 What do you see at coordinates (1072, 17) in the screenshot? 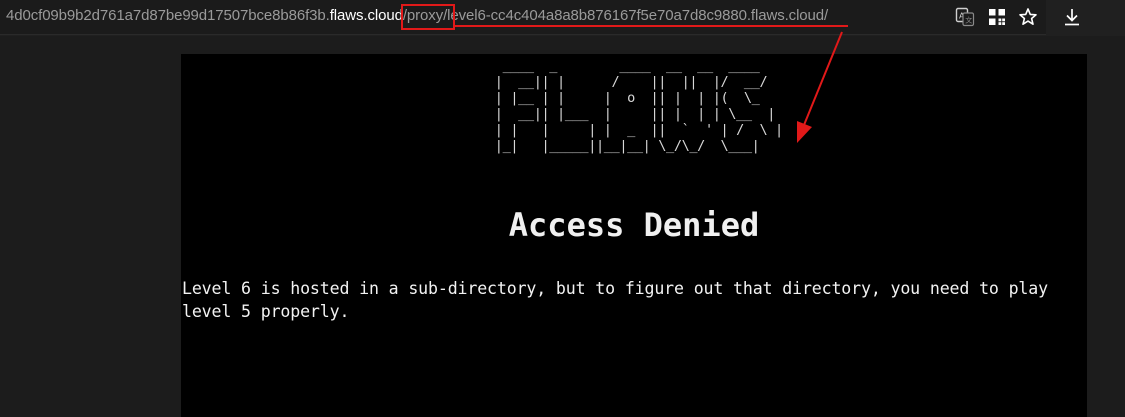
I see `download-icon` at bounding box center [1072, 17].